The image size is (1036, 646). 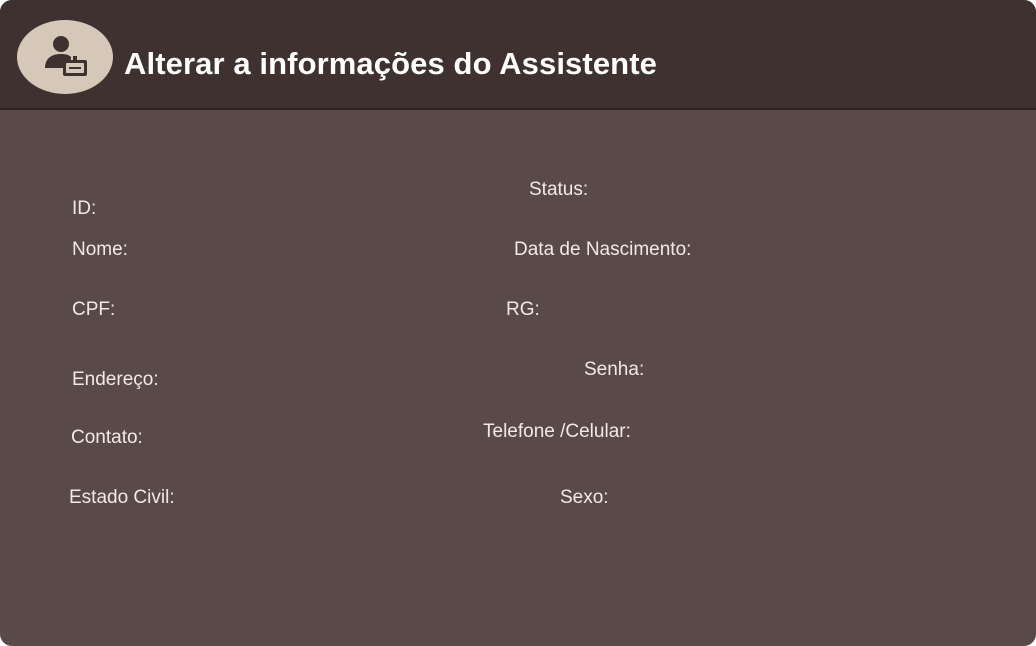 I want to click on page-title: Alterar a informações do Assistente, so click(x=390, y=63).